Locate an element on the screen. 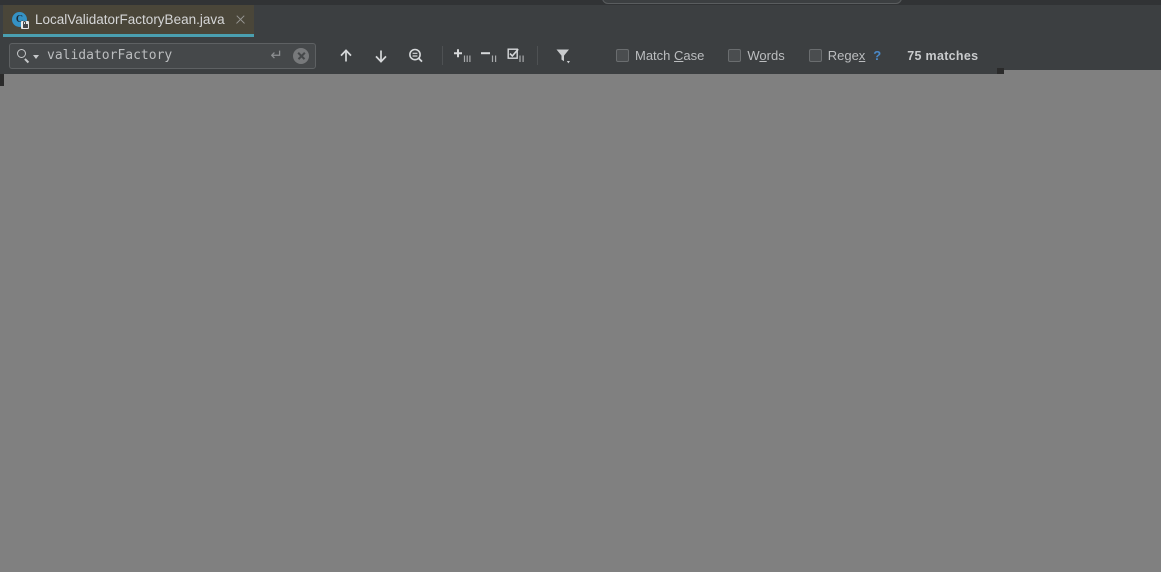 The width and height of the screenshot is (1161, 572). match-case-label: Match Case is located at coordinates (670, 55).